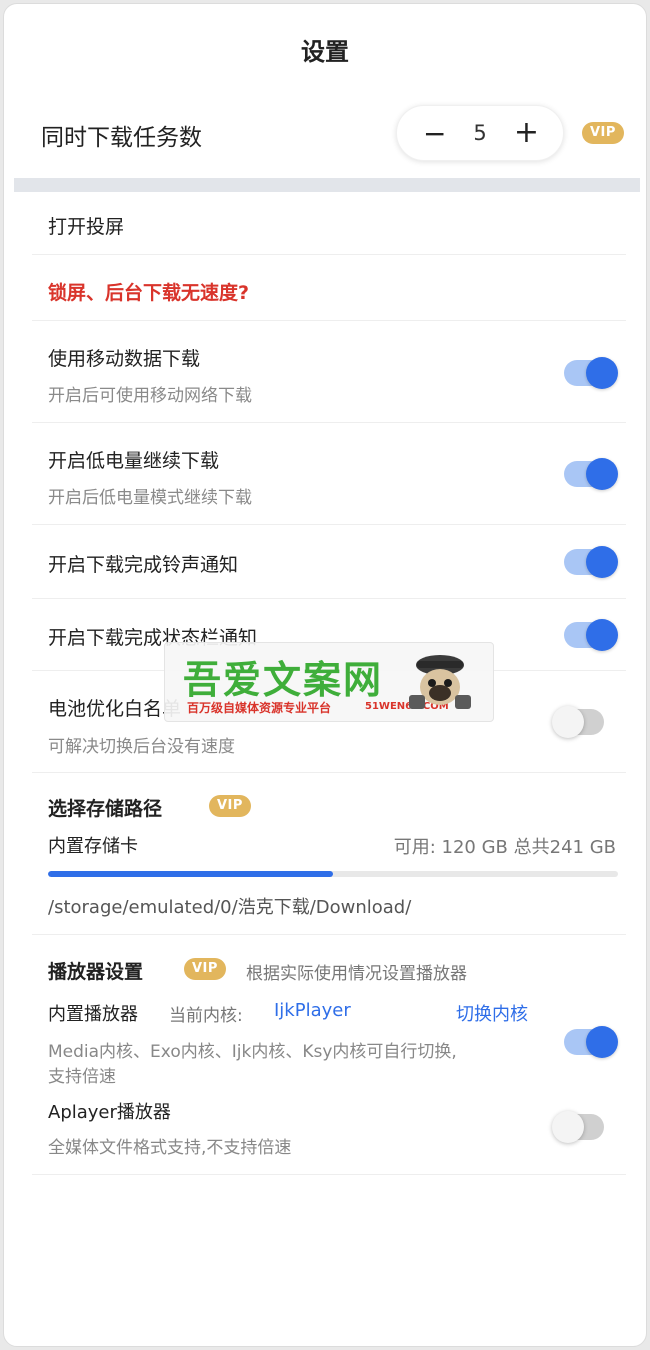  What do you see at coordinates (93, 846) in the screenshot?
I see `storage-card-label: 内置存储卡` at bounding box center [93, 846].